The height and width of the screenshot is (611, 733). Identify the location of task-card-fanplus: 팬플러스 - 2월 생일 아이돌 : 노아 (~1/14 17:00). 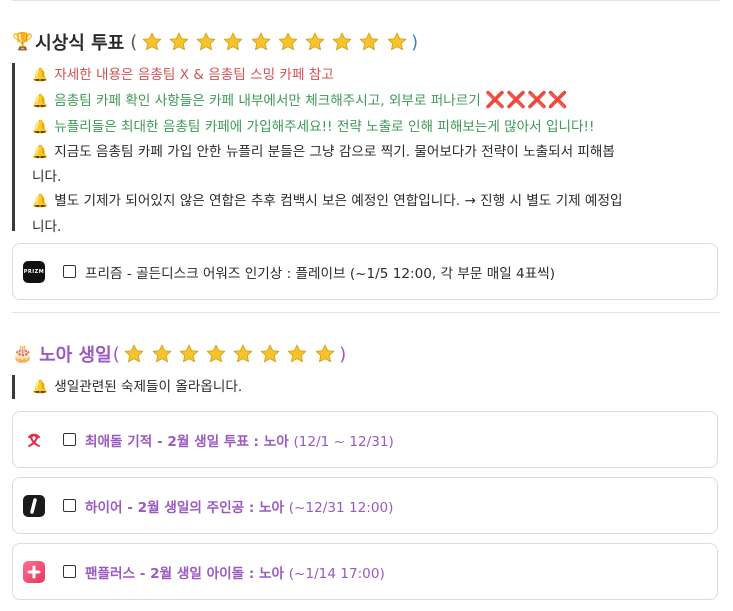
(365, 571).